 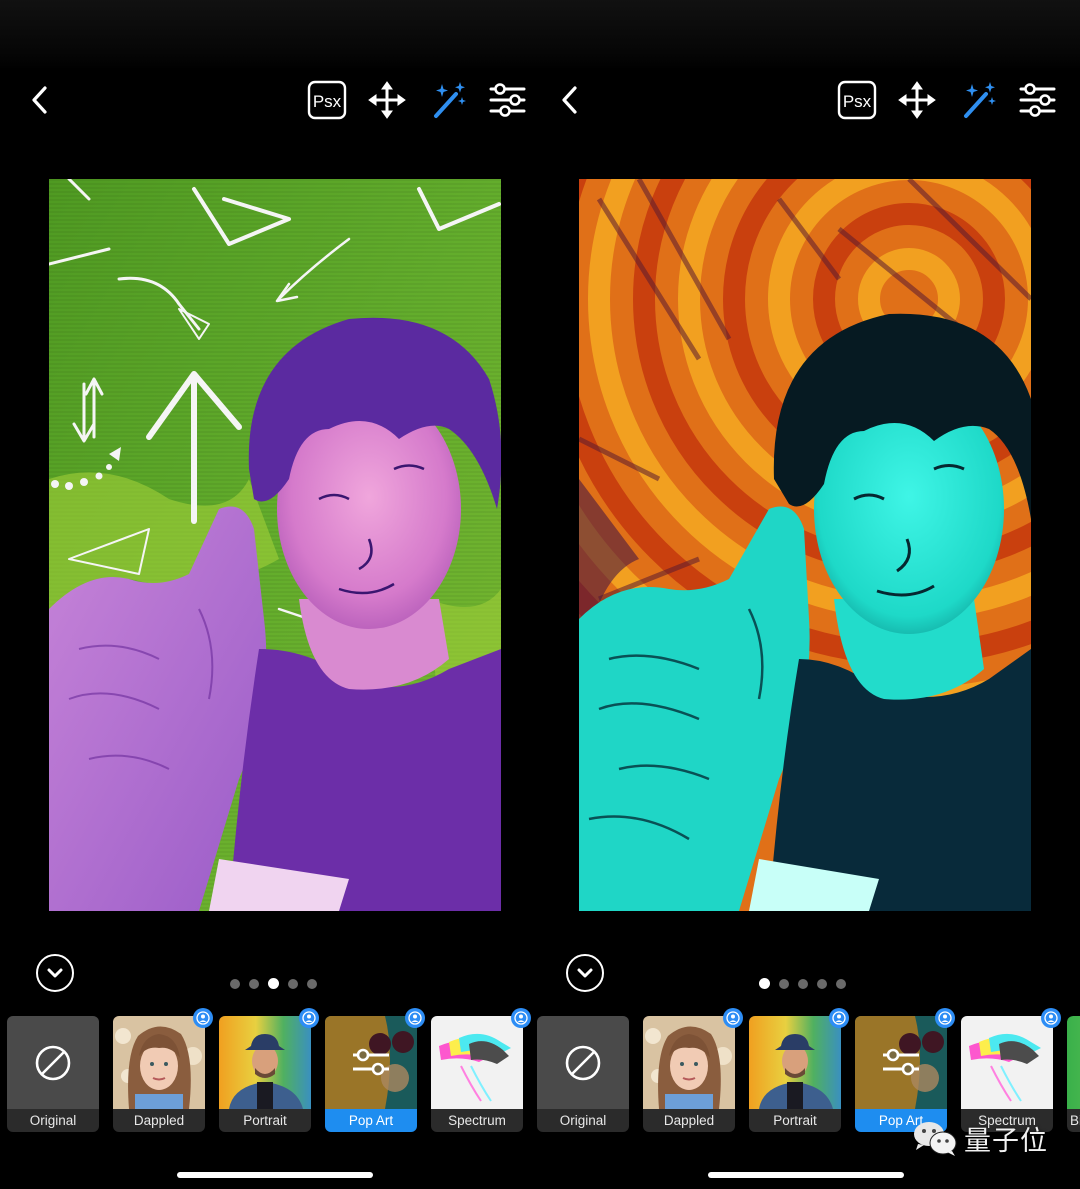 What do you see at coordinates (371, 1120) in the screenshot?
I see `filter-label: Pop Art` at bounding box center [371, 1120].